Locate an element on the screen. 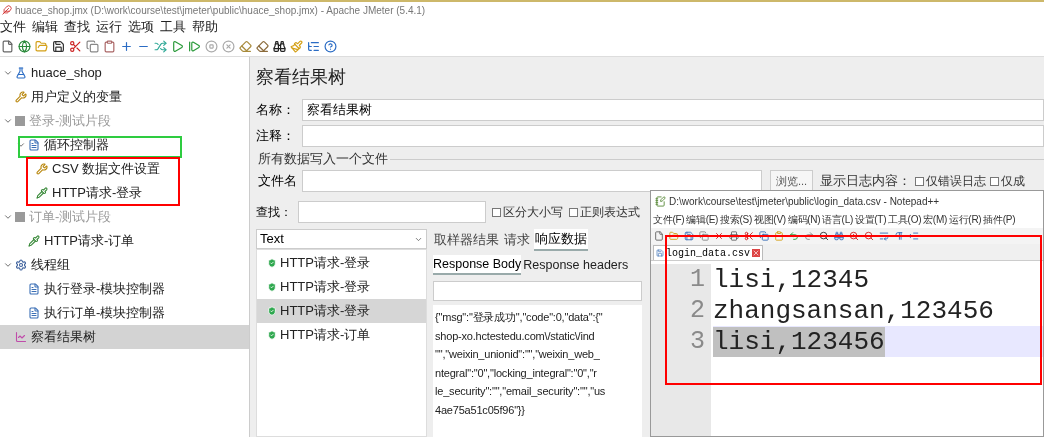 The image size is (1044, 437). menu-item: 帮助 is located at coordinates (205, 27).